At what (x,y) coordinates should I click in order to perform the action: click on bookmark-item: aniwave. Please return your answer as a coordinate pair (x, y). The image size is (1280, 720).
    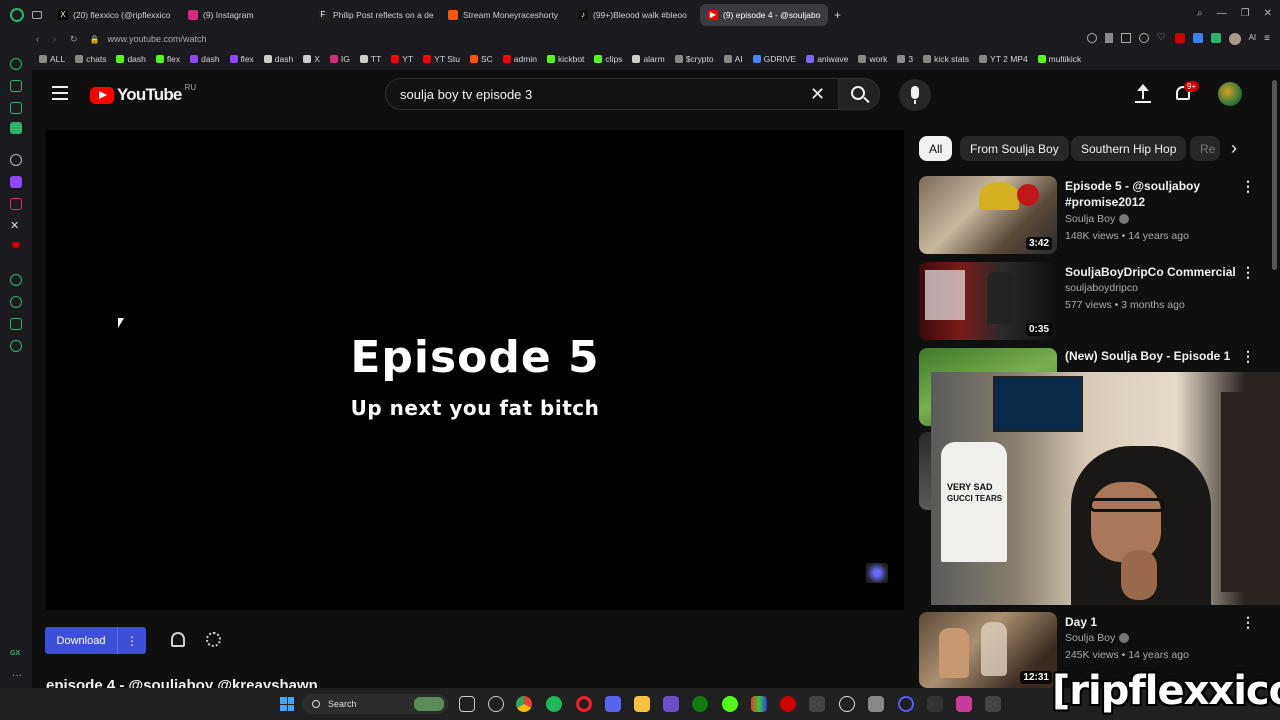
    Looking at the image, I should click on (827, 59).